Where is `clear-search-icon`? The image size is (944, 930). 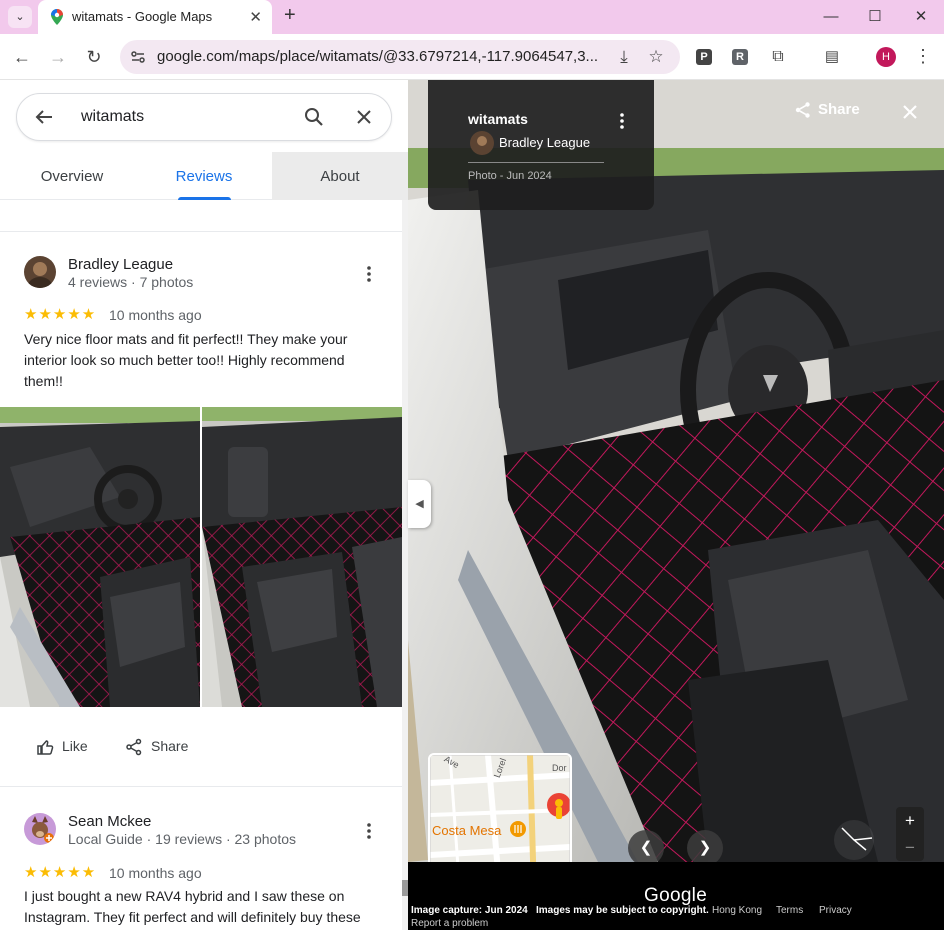 clear-search-icon is located at coordinates (364, 117).